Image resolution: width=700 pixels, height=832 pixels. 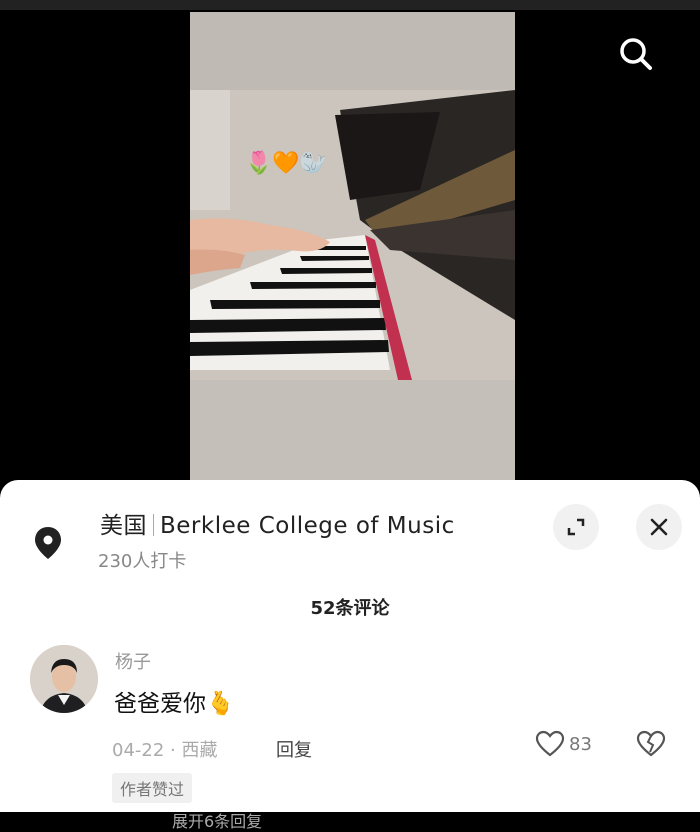 I want to click on search-button, so click(x=636, y=54).